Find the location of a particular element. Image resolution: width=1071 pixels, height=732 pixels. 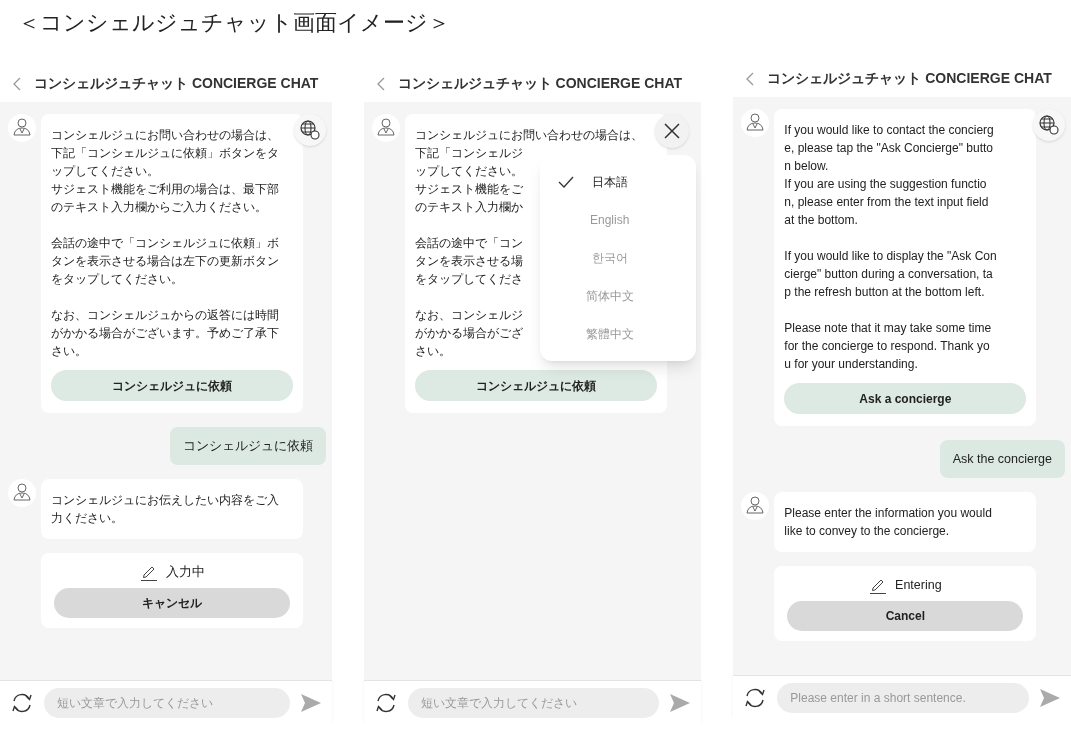

close-button is located at coordinates (672, 131).